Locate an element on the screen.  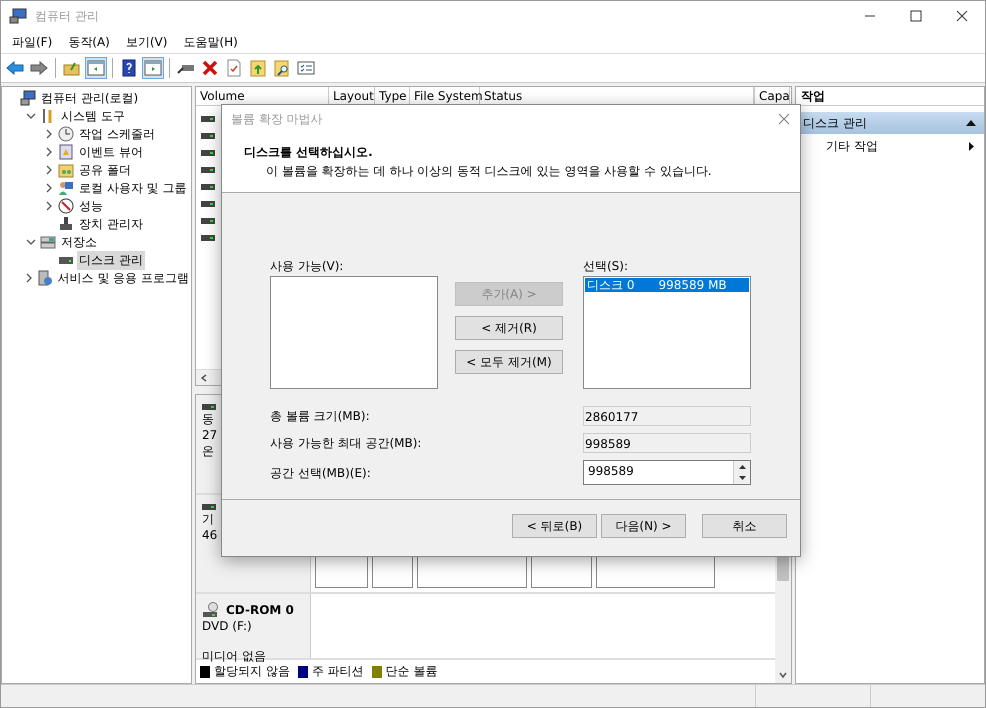
services-icon is located at coordinates (44, 278).